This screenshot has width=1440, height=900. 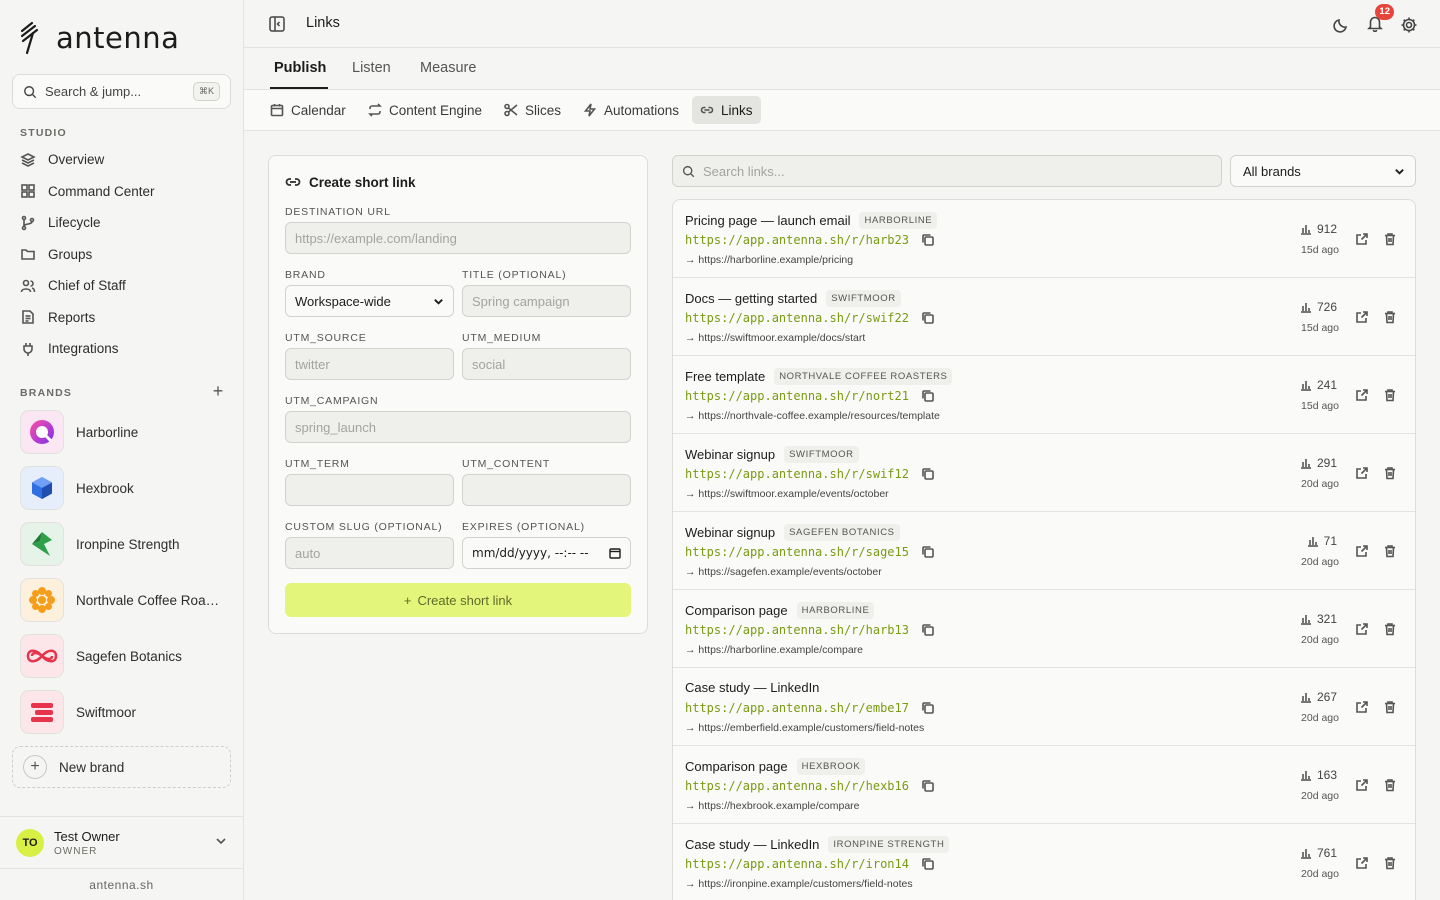 I want to click on utm-source-input: twitter, so click(x=369, y=364).